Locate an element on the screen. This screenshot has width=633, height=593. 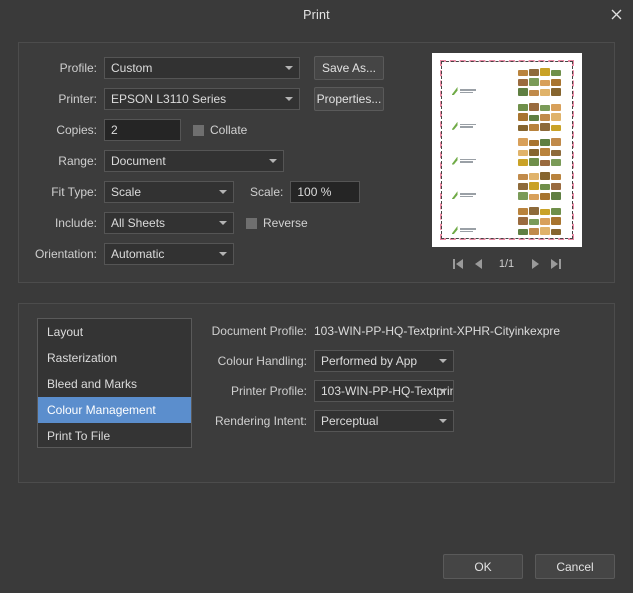
fit-type-select: Scale is located at coordinates (169, 192).